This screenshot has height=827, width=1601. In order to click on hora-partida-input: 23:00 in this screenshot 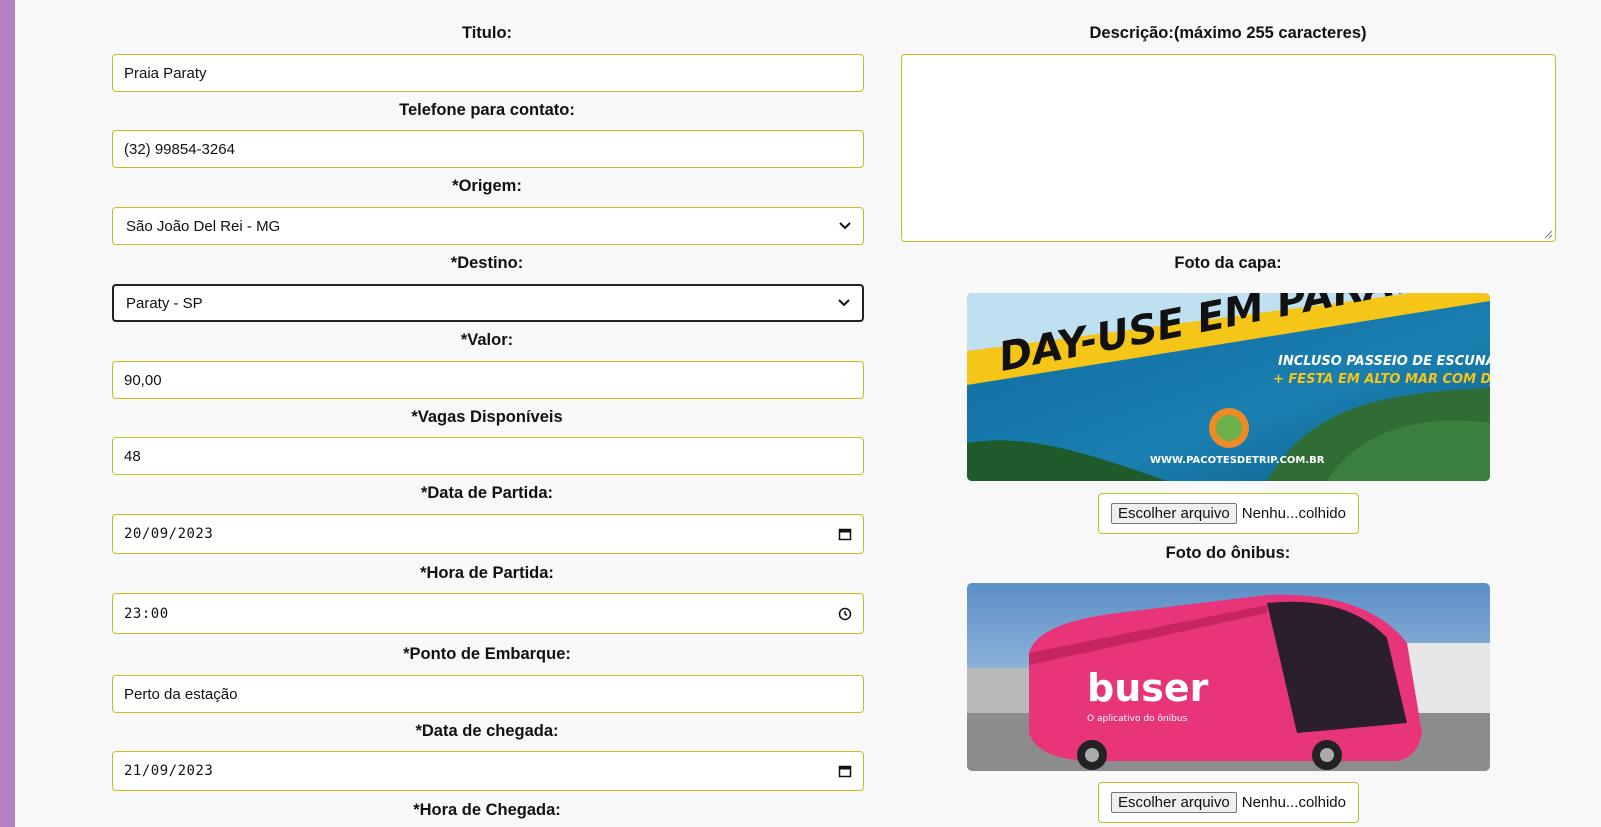, I will do `click(488, 613)`.